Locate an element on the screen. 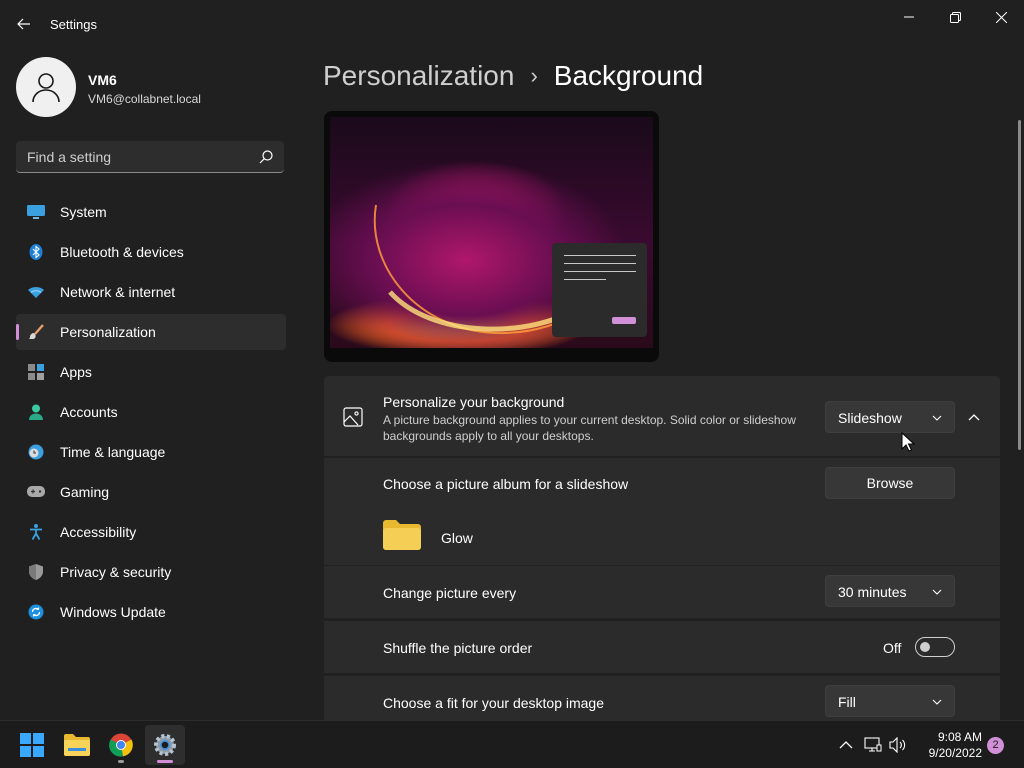  image-icon is located at coordinates (353, 417).